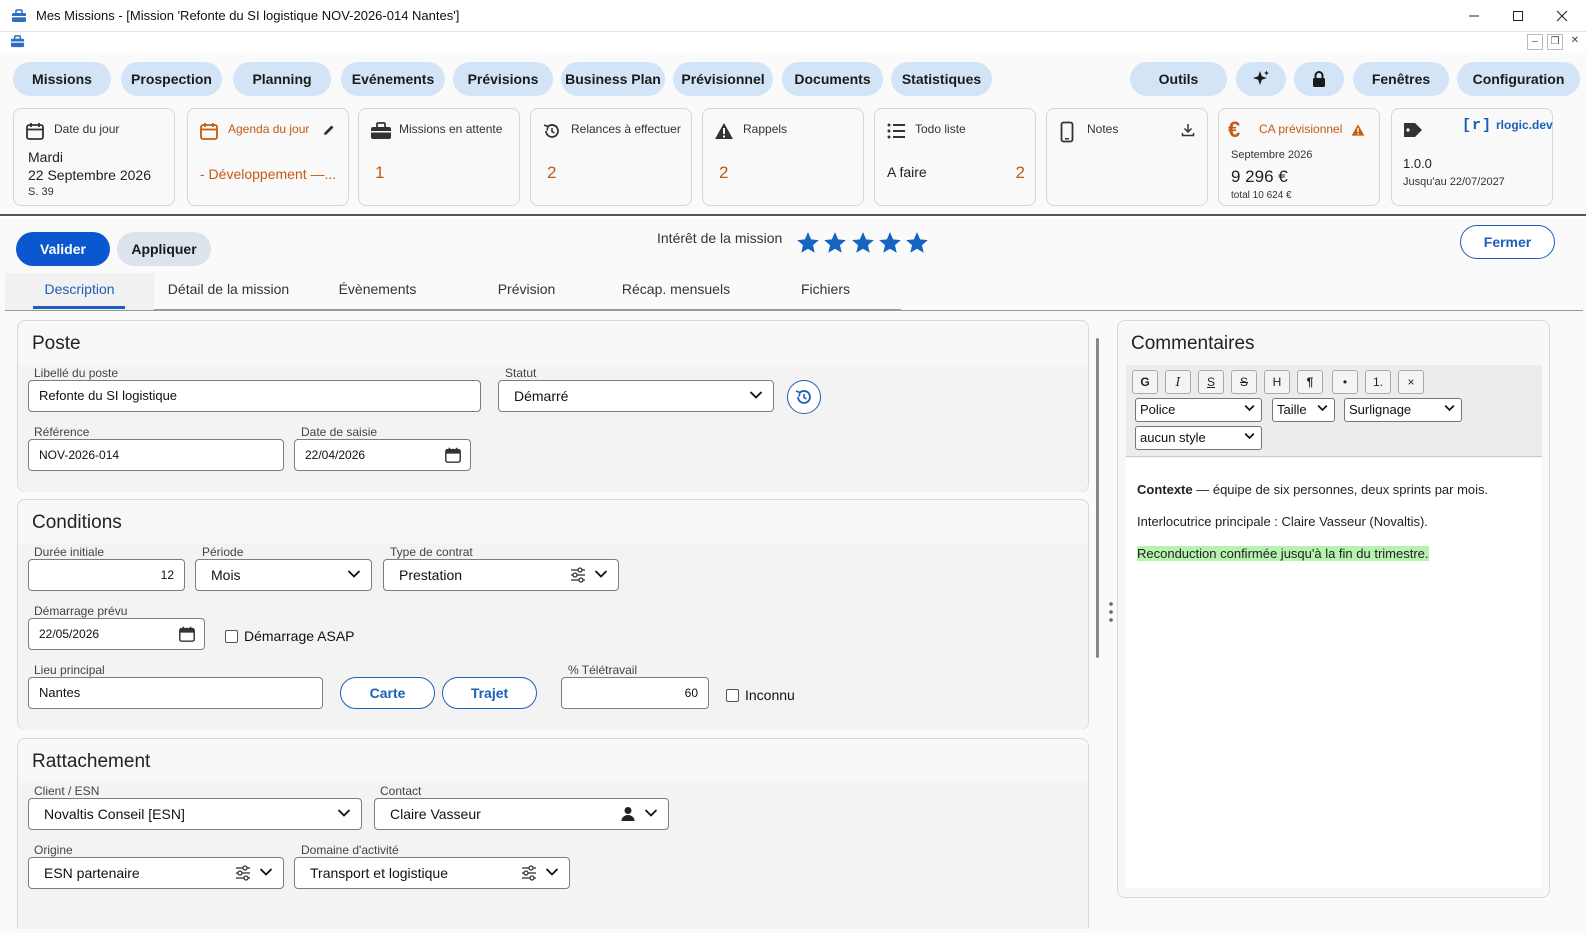 The width and height of the screenshot is (1586, 933). What do you see at coordinates (63, 249) in the screenshot?
I see `validate-button: Valider` at bounding box center [63, 249].